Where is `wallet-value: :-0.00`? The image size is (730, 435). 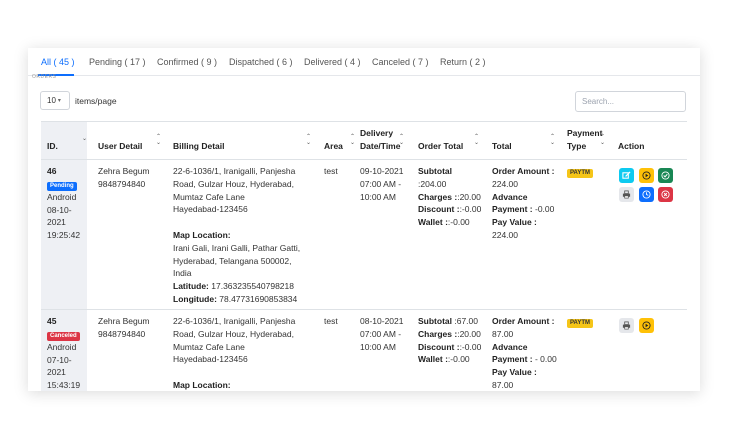
wallet-value: :-0.00 is located at coordinates (458, 222).